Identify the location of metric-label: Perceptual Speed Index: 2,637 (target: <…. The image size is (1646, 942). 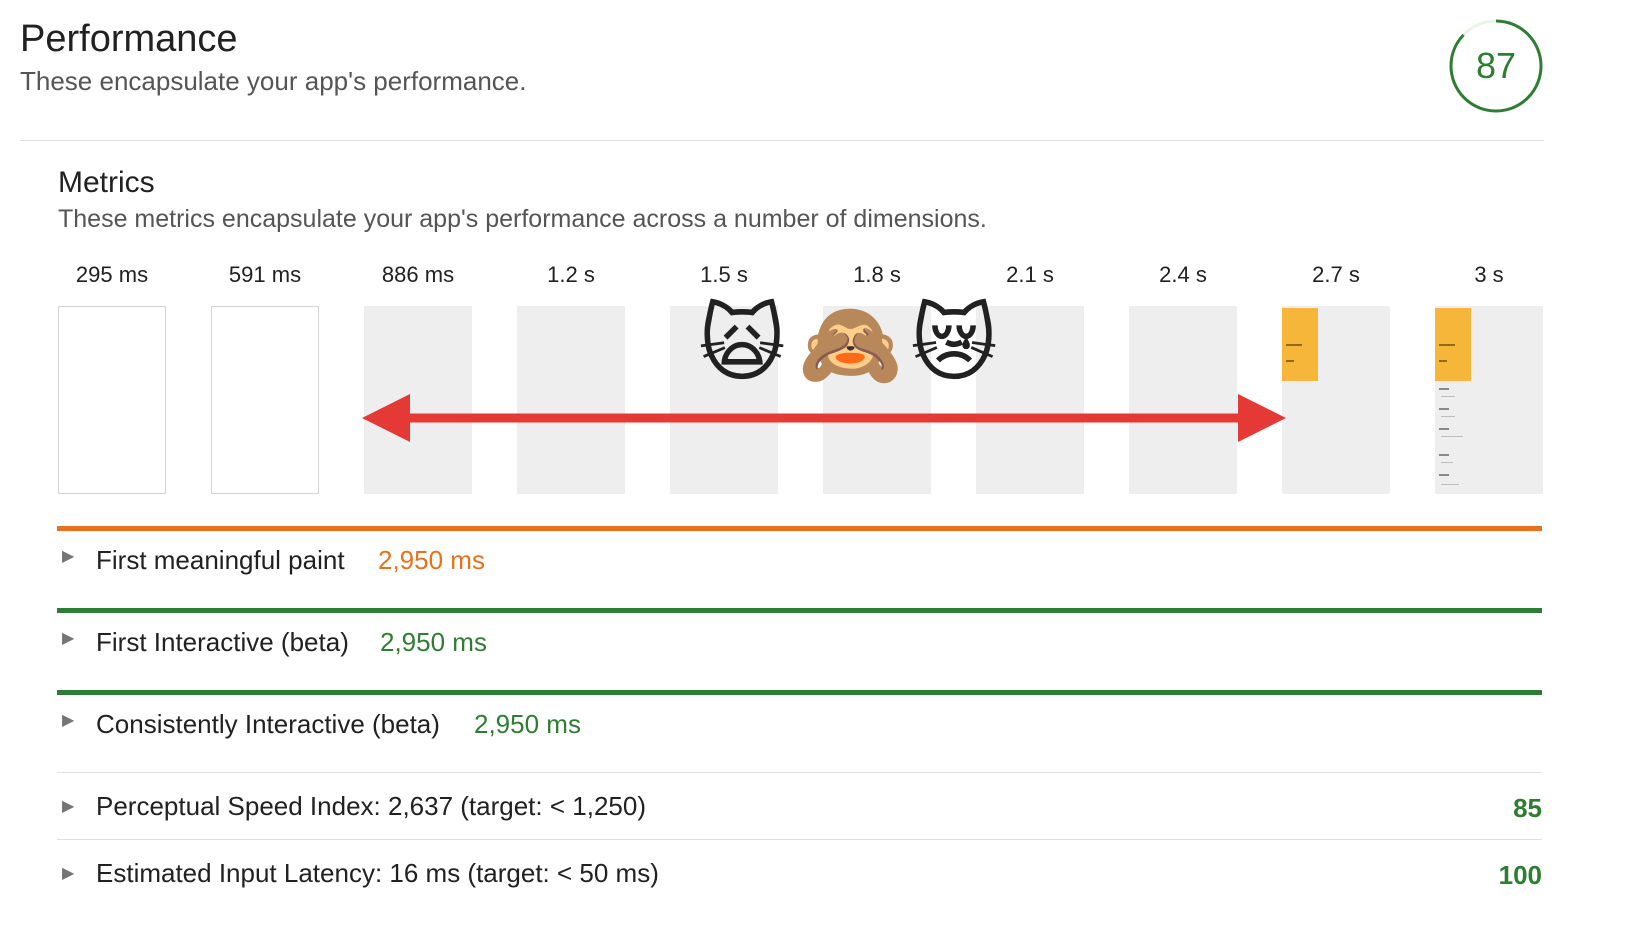
(371, 806).